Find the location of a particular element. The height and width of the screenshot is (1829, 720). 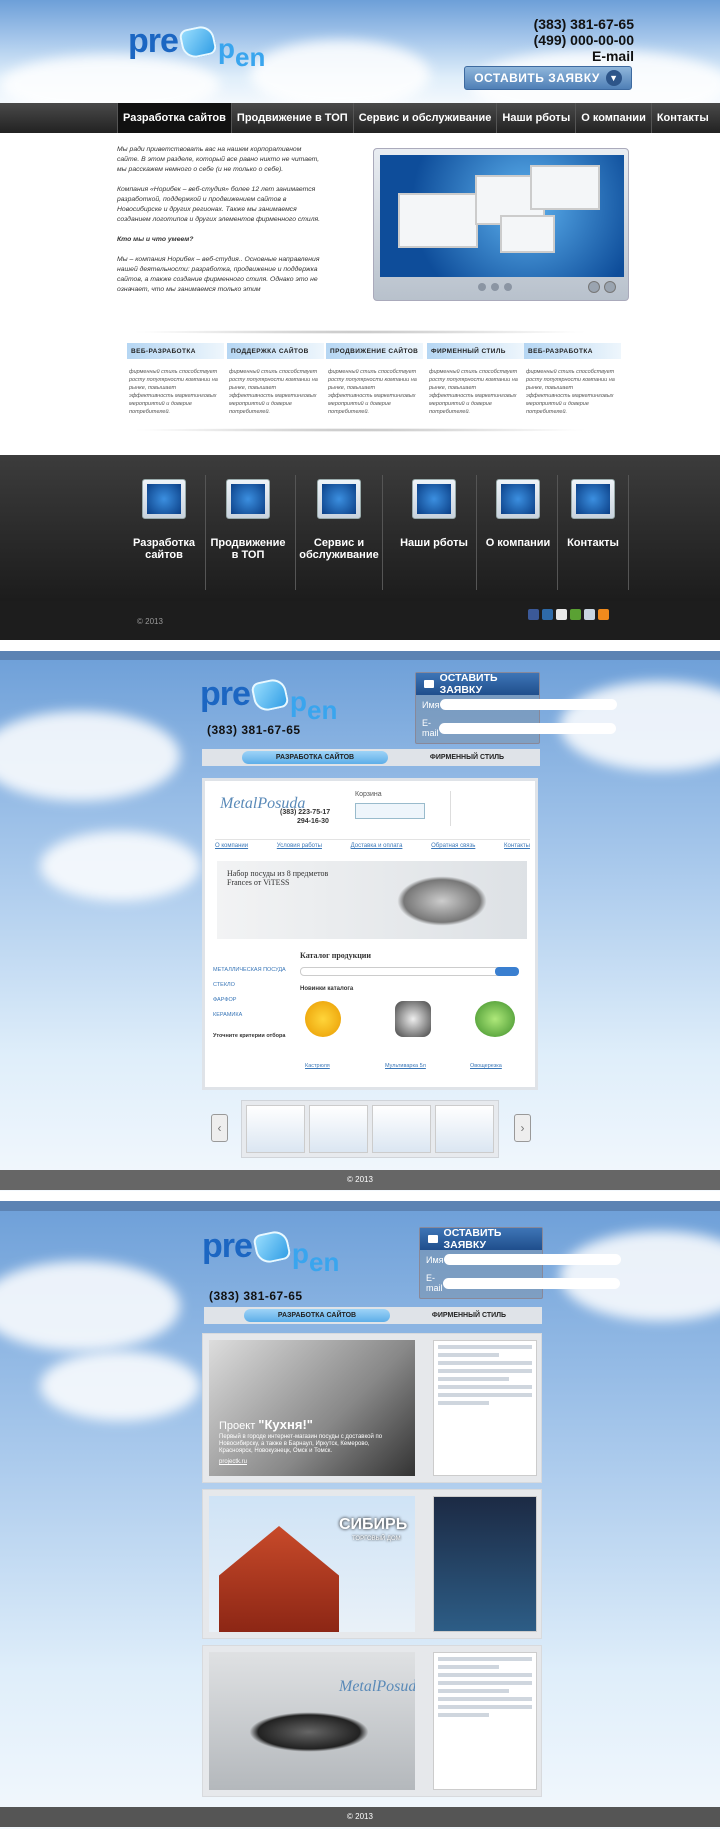

product-link: Овощерезка is located at coordinates (486, 1066).